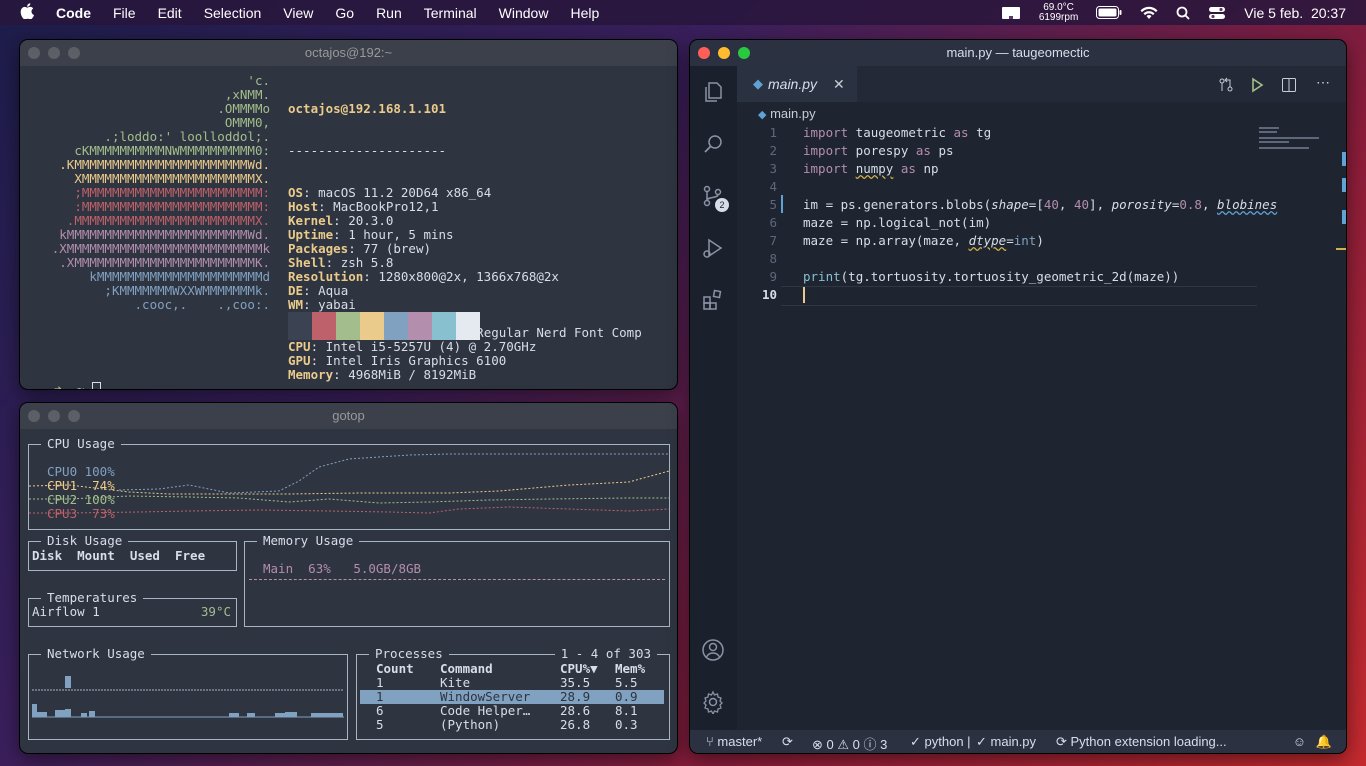 This screenshot has width=1366, height=766. I want to click on spotlight-search-icon, so click(1183, 13).